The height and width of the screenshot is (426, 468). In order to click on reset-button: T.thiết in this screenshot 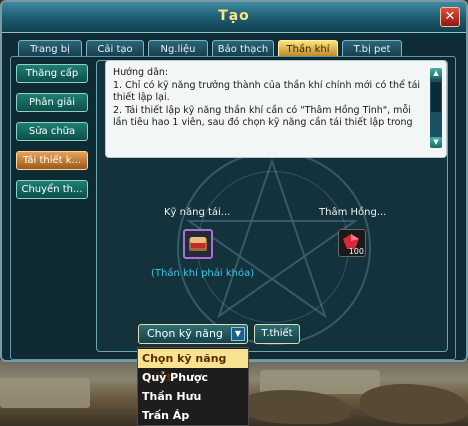, I will do `click(277, 334)`.